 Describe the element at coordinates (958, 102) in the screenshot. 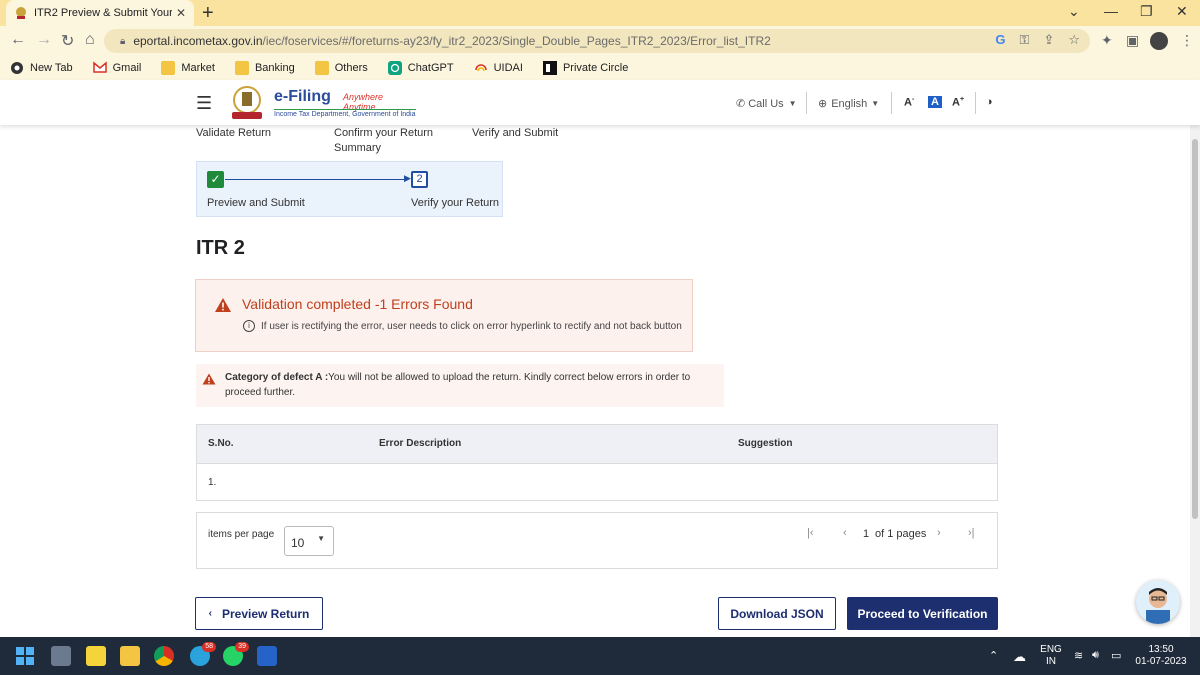

I see `font-increase-button: A+` at that location.